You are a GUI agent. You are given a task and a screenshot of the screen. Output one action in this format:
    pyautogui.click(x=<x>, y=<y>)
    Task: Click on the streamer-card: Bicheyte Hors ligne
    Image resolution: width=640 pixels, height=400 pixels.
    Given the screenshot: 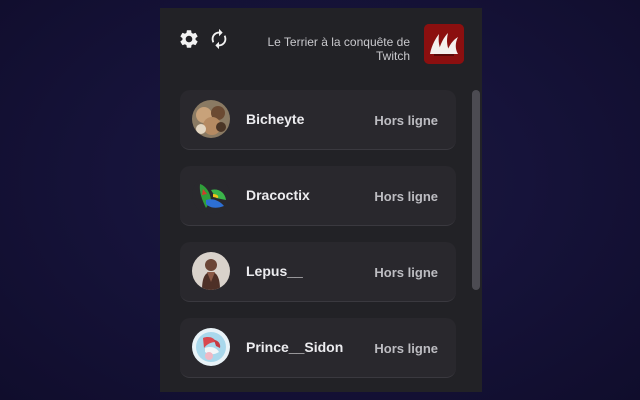 What is the action you would take?
    pyautogui.click(x=318, y=120)
    